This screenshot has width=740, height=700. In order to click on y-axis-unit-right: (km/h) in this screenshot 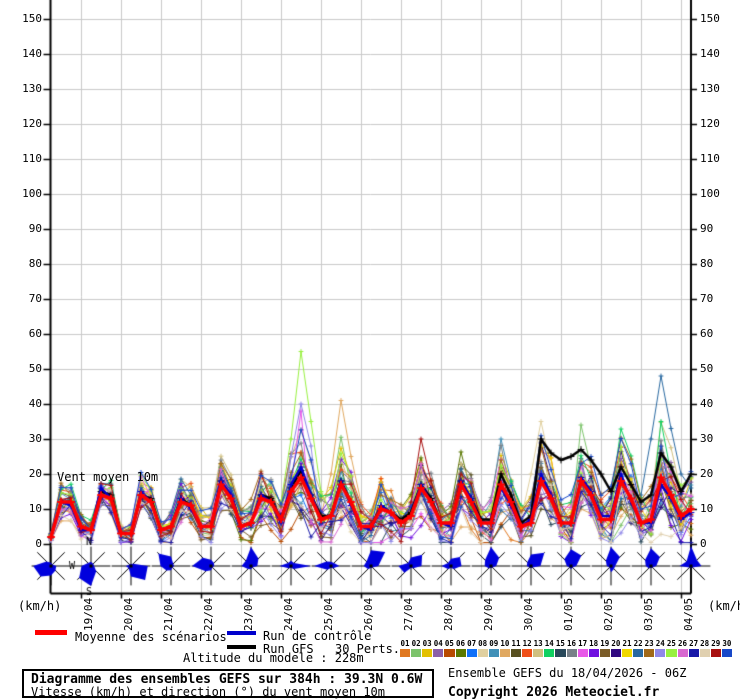, I will do `click(724, 606)`.